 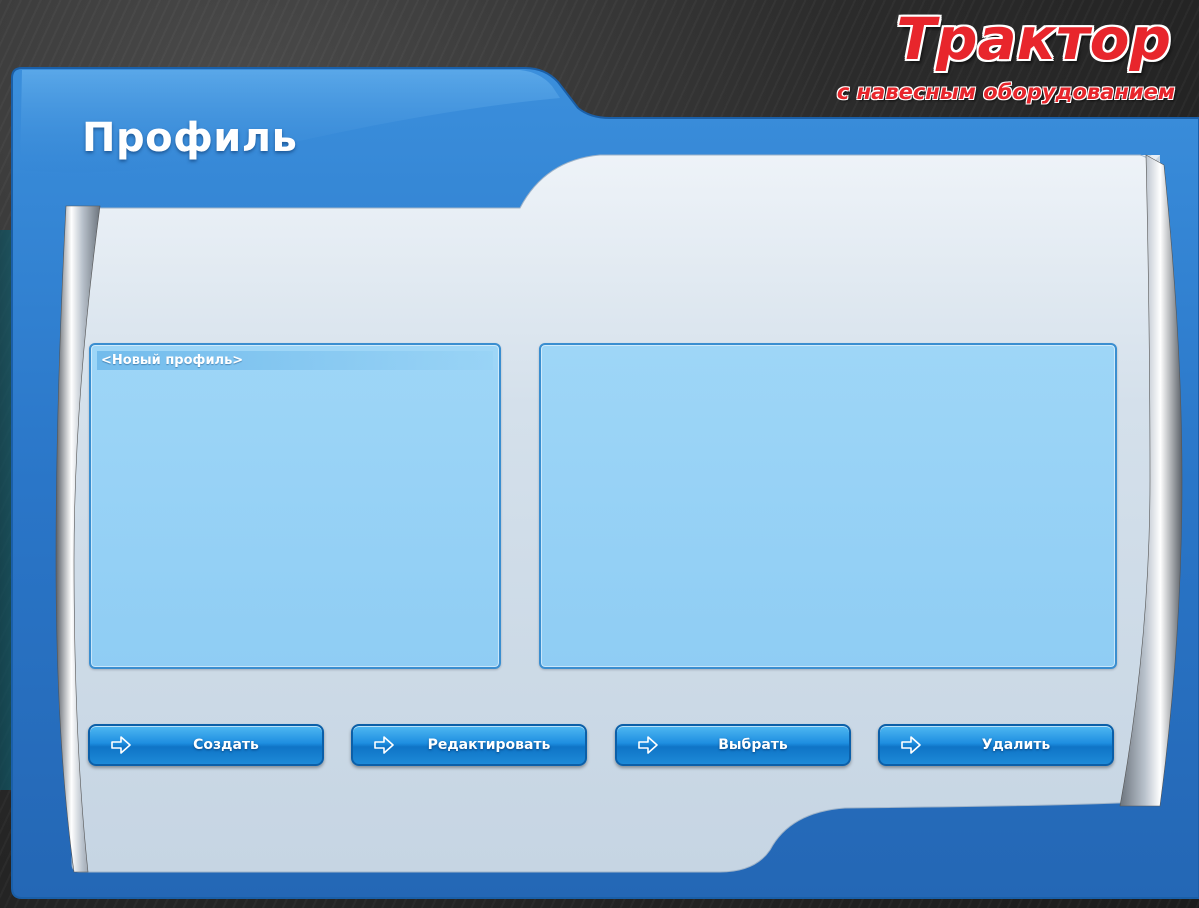 I want to click on page-title: Профиль, so click(x=190, y=138).